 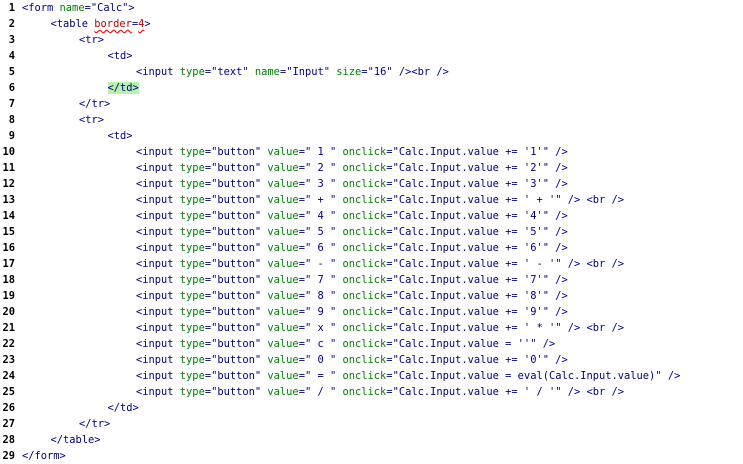 What do you see at coordinates (371, 408) in the screenshot?
I see `code-line: 26 </td>` at bounding box center [371, 408].